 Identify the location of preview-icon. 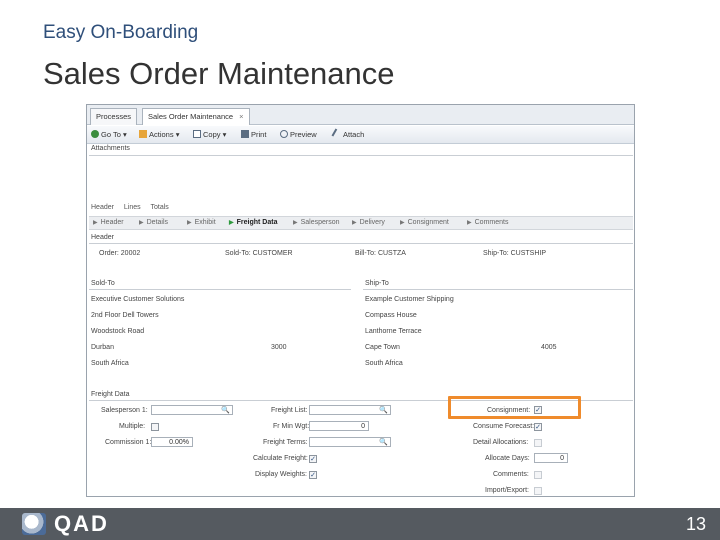
(284, 134).